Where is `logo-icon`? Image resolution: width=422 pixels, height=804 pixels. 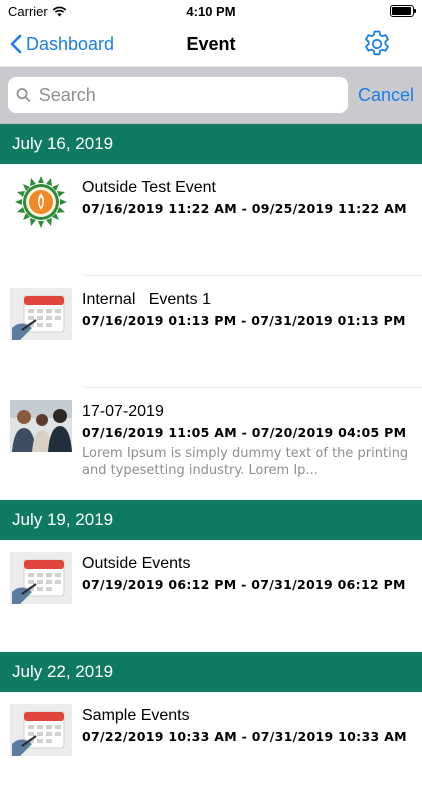
logo-icon is located at coordinates (41, 202).